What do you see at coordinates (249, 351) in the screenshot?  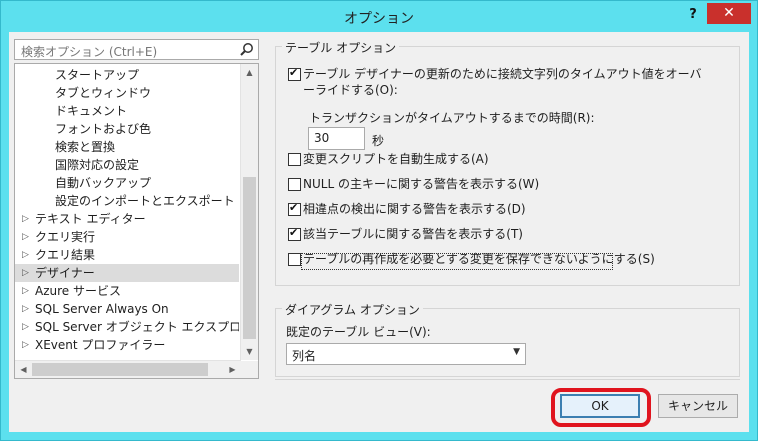 I see `scroll-down-icon: ▼` at bounding box center [249, 351].